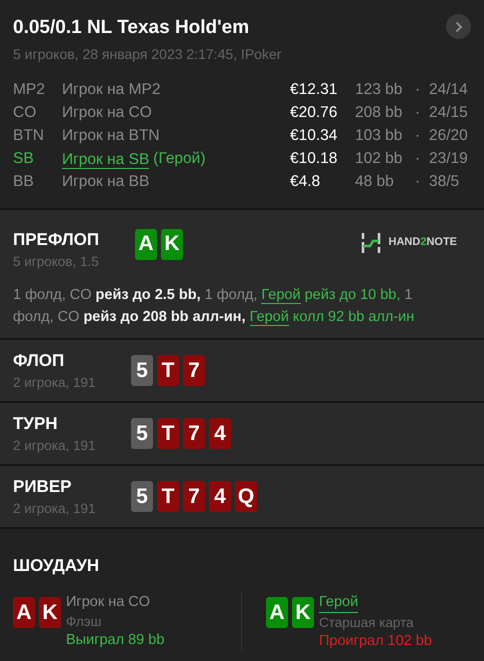 This screenshot has height=661, width=484. Describe the element at coordinates (106, 159) in the screenshot. I see `player-name-link: Игрок на SB` at that location.